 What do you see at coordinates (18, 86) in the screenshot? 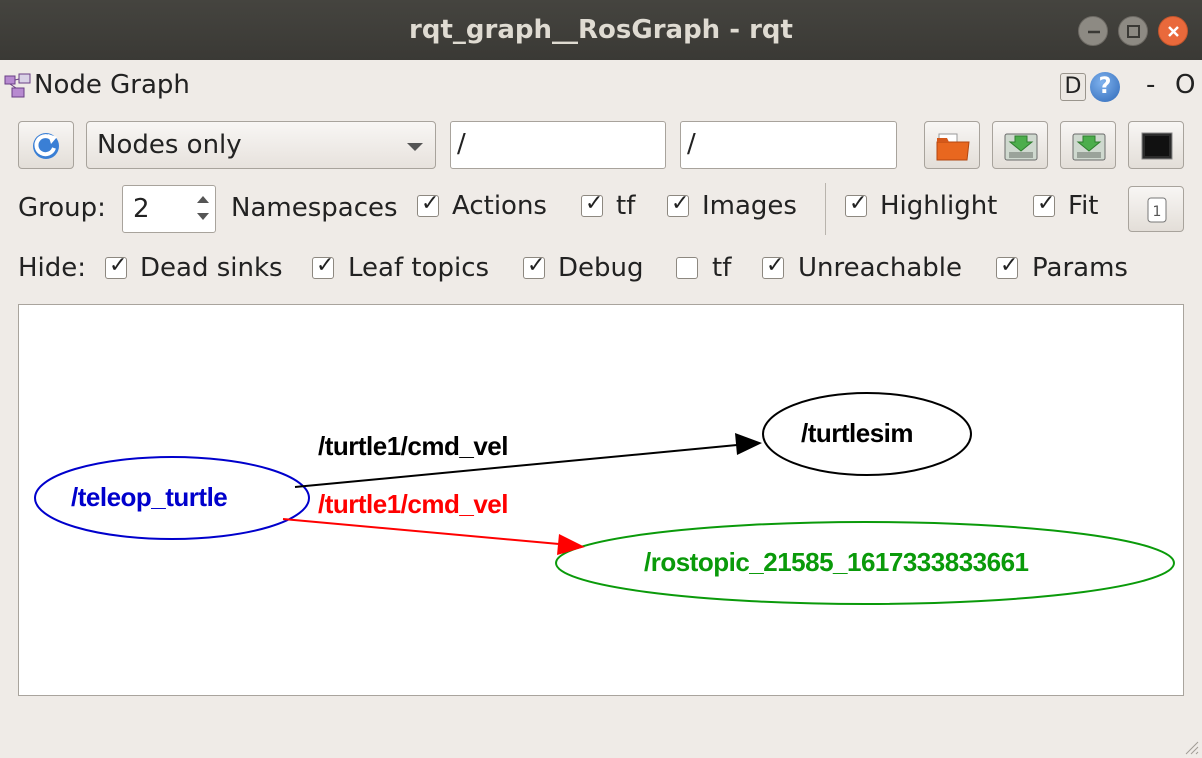
I see `node-graph-icon` at bounding box center [18, 86].